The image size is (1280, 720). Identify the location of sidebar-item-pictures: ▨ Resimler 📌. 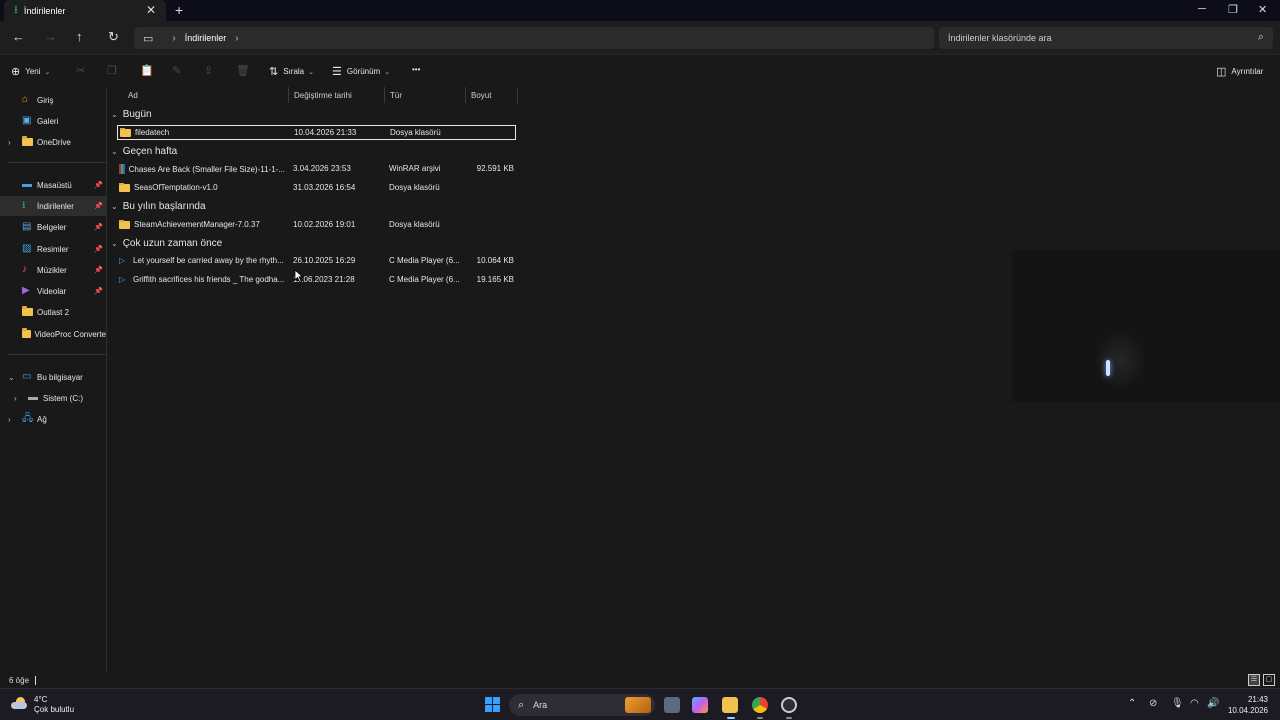
(53, 249).